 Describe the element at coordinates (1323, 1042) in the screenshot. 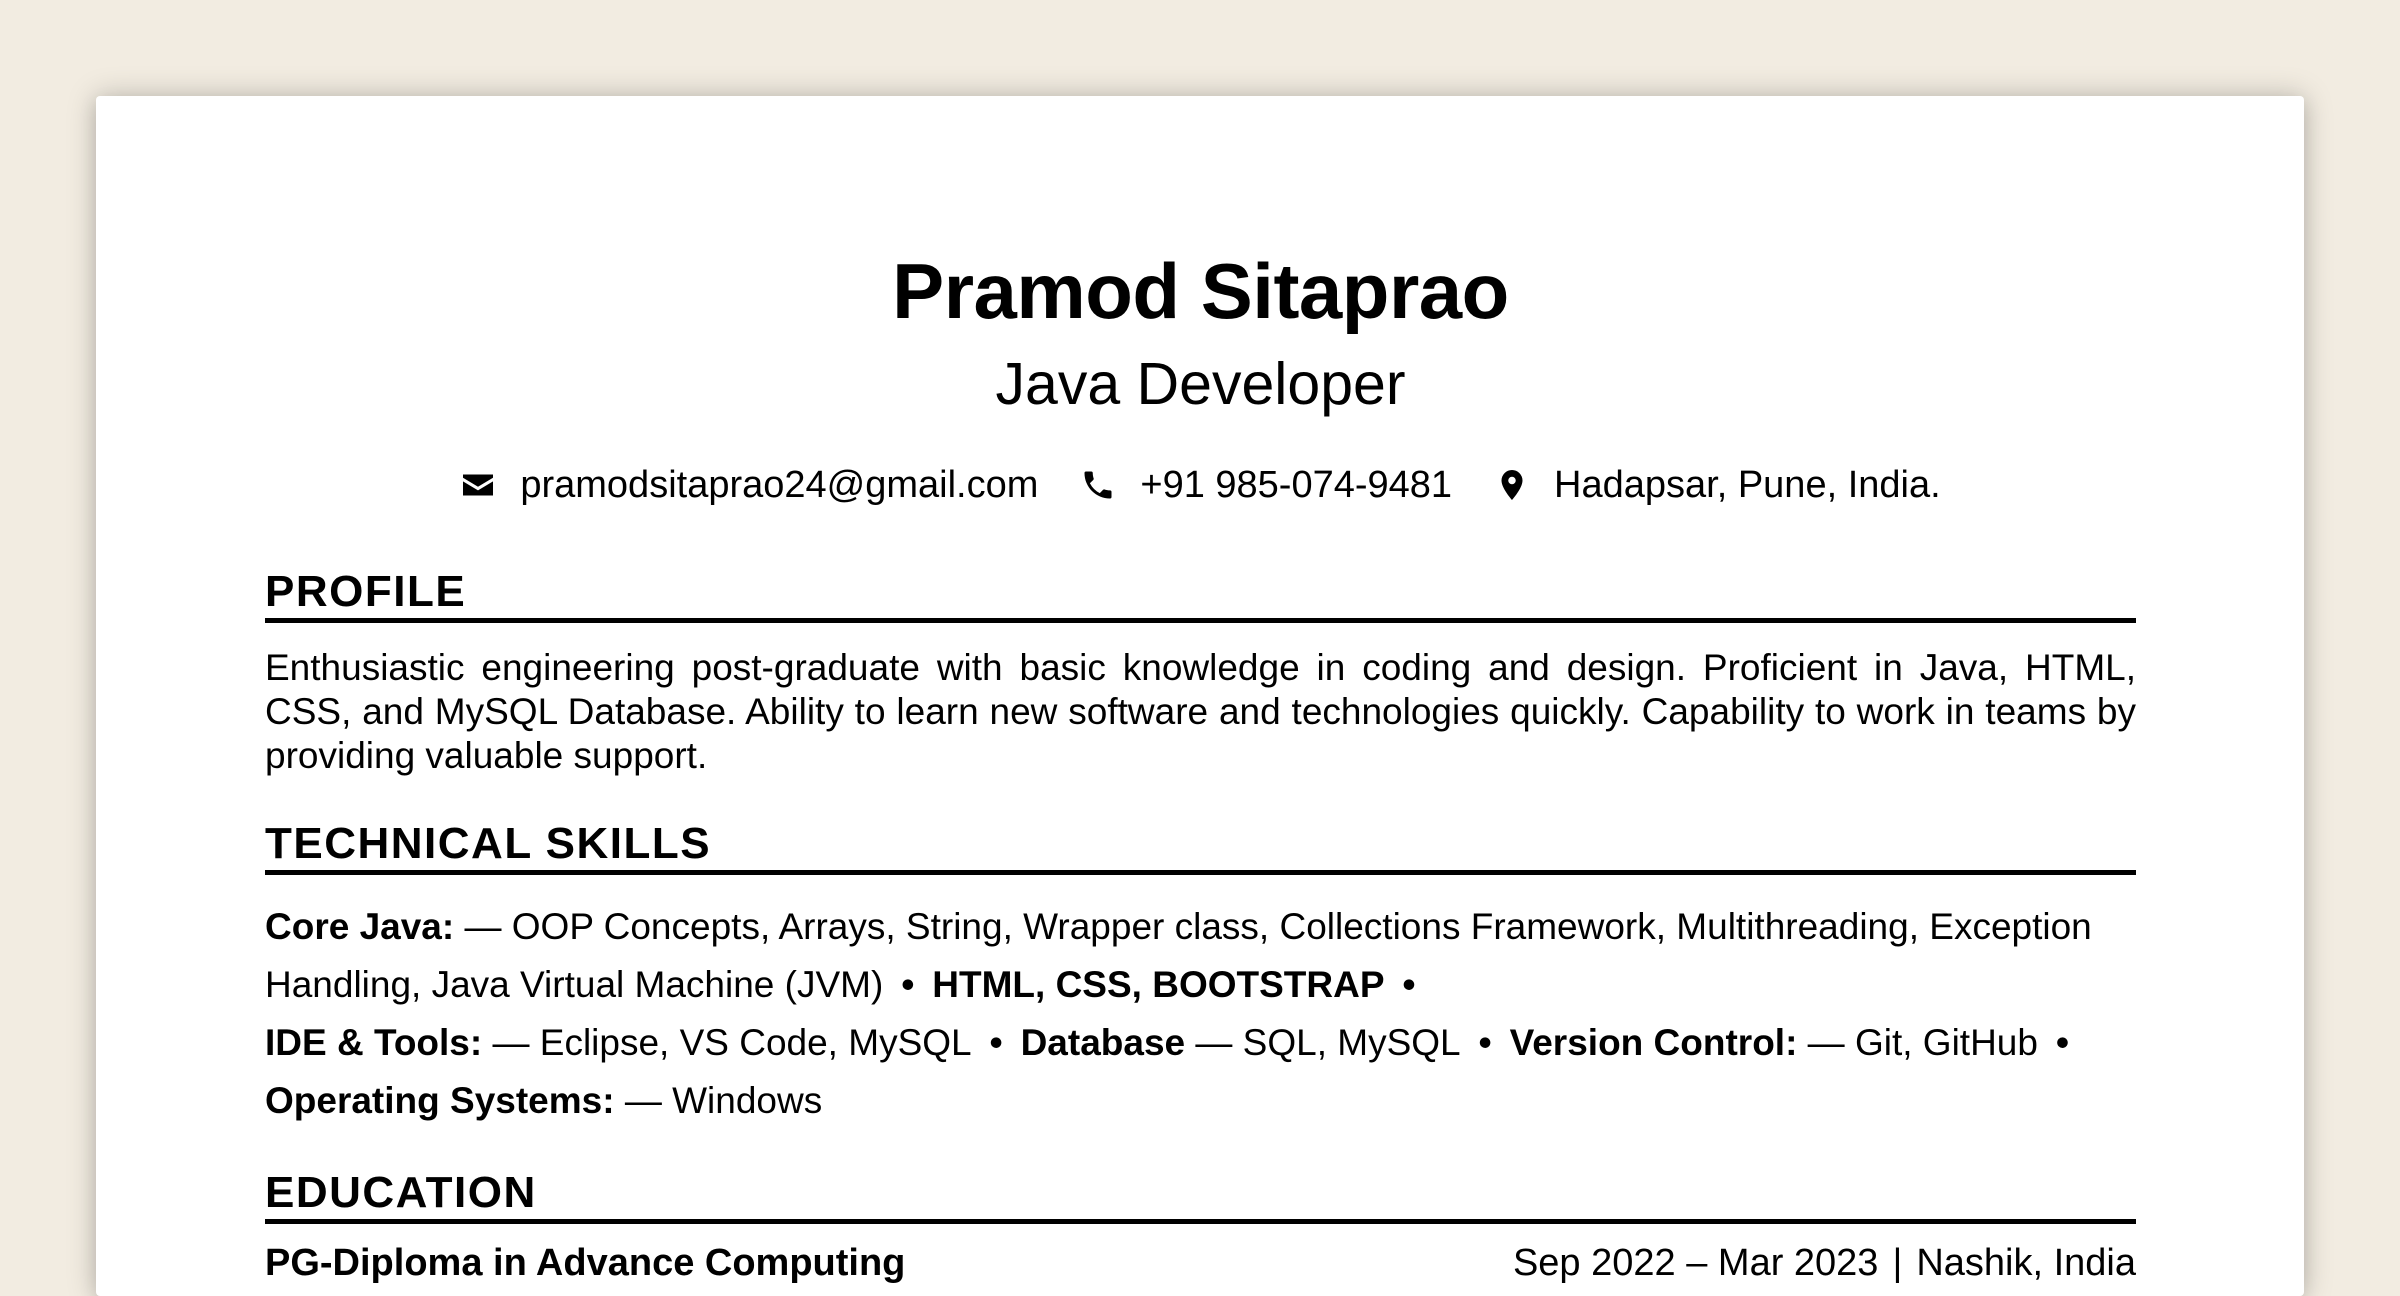

I see `skill-value: — SQL, MySQL` at that location.